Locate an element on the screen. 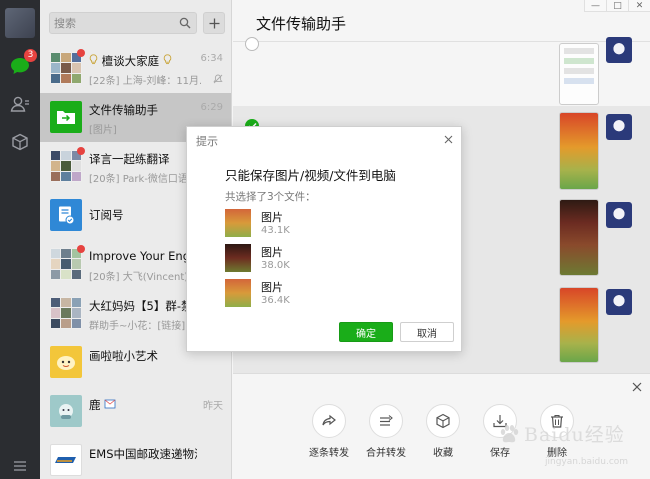  search-box is located at coordinates (123, 23).